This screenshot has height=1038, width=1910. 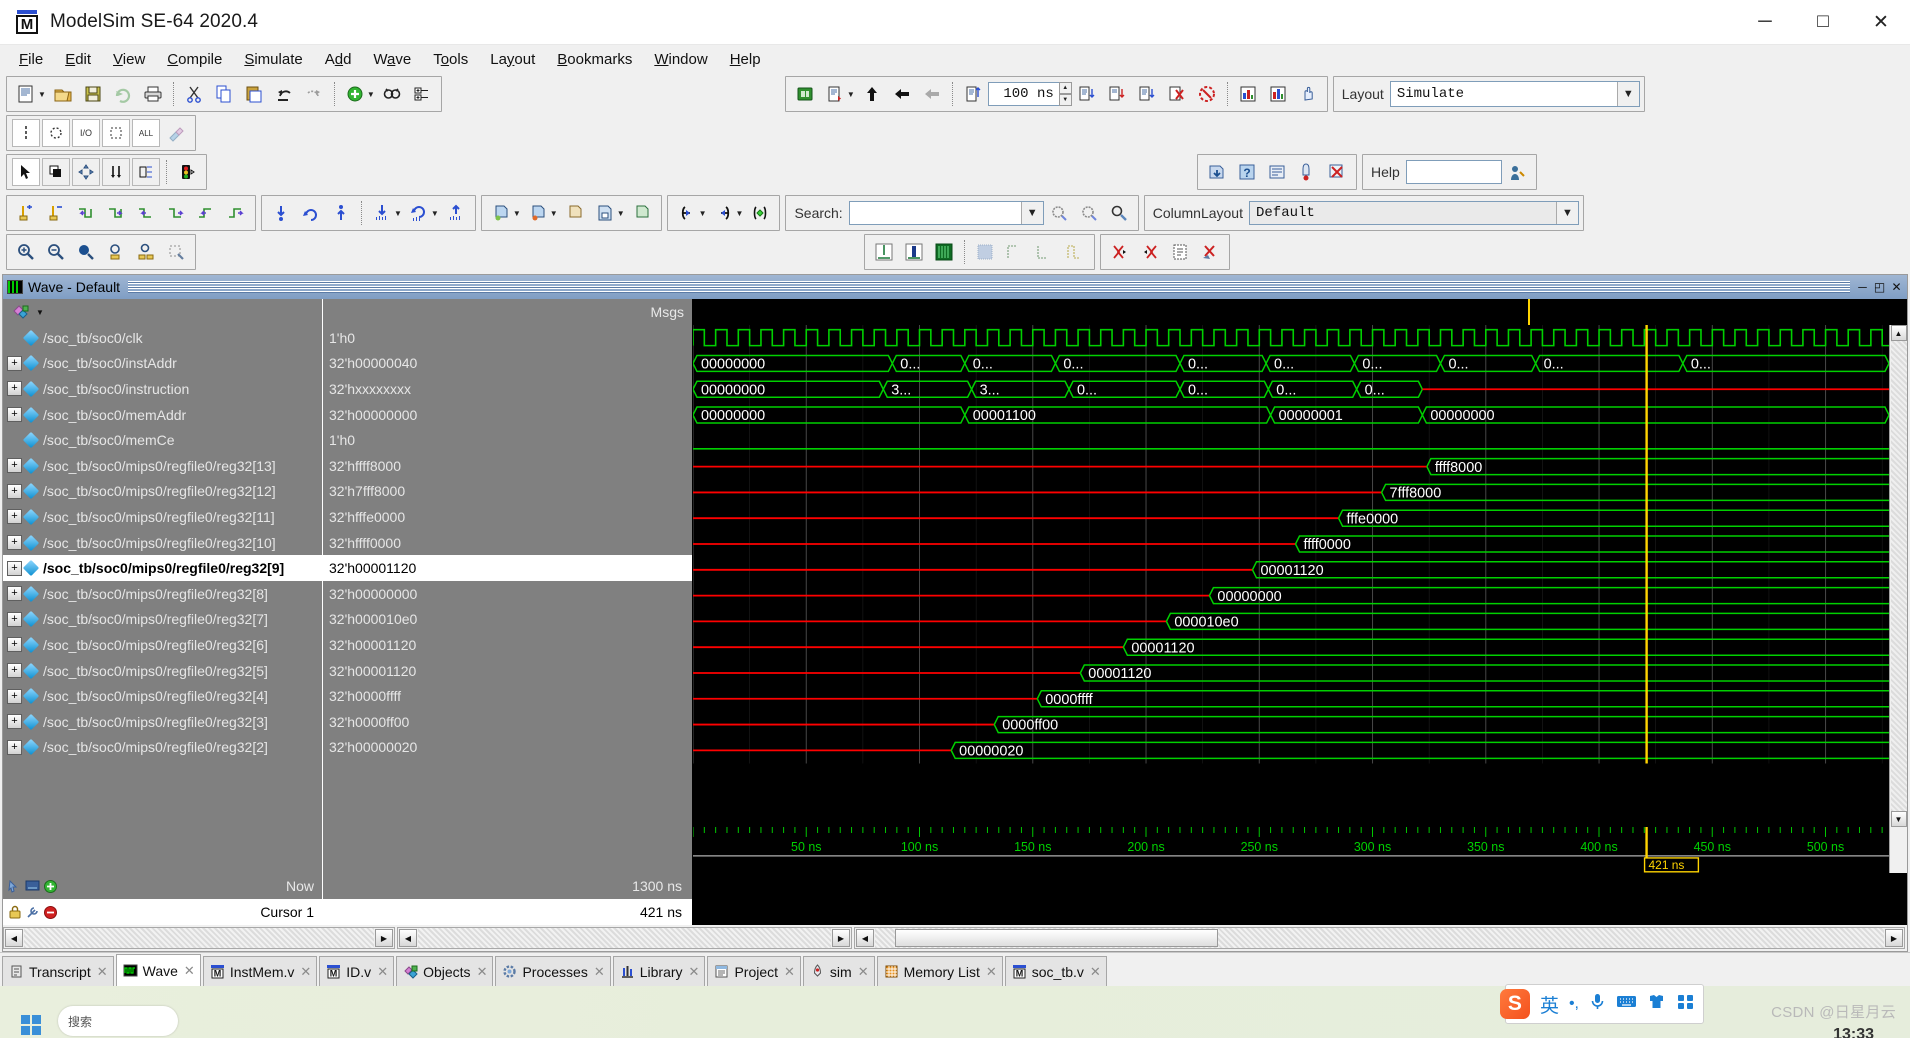 What do you see at coordinates (1120, 252) in the screenshot?
I see `compare-prev-diff-icon` at bounding box center [1120, 252].